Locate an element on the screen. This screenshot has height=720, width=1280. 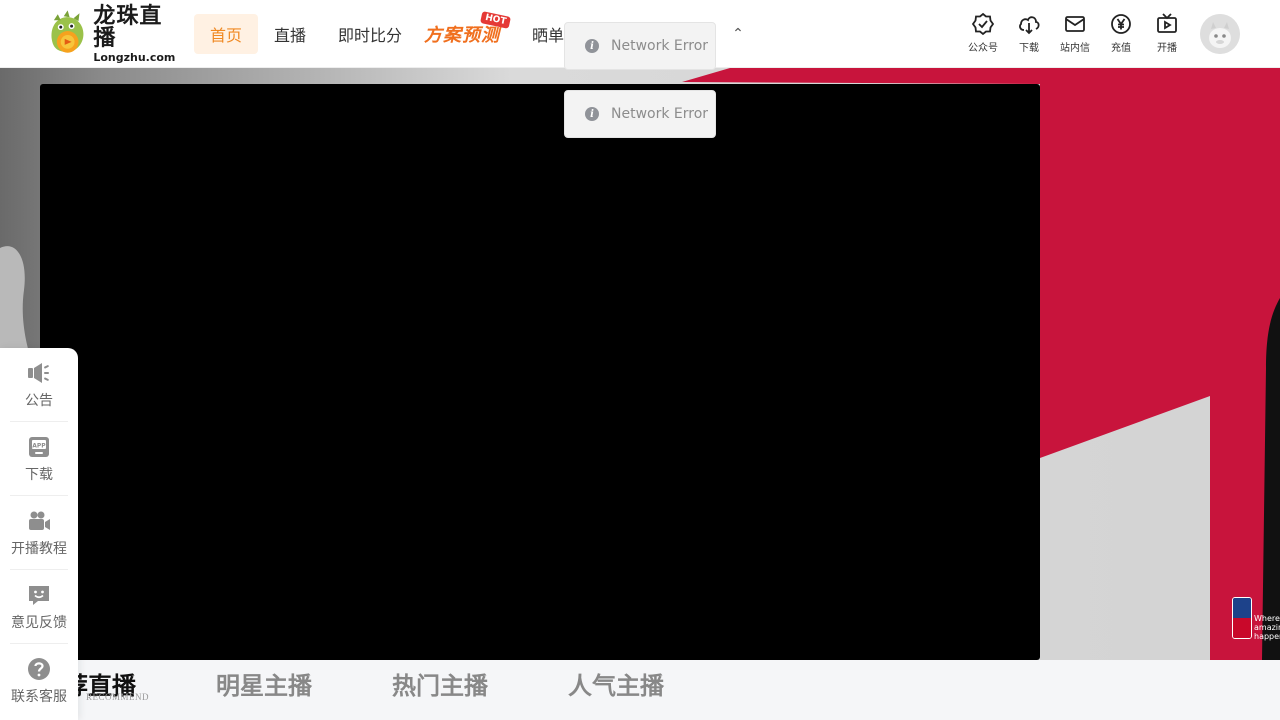
side-broadcast-tutorial: 开播教程 is located at coordinates (39, 533).